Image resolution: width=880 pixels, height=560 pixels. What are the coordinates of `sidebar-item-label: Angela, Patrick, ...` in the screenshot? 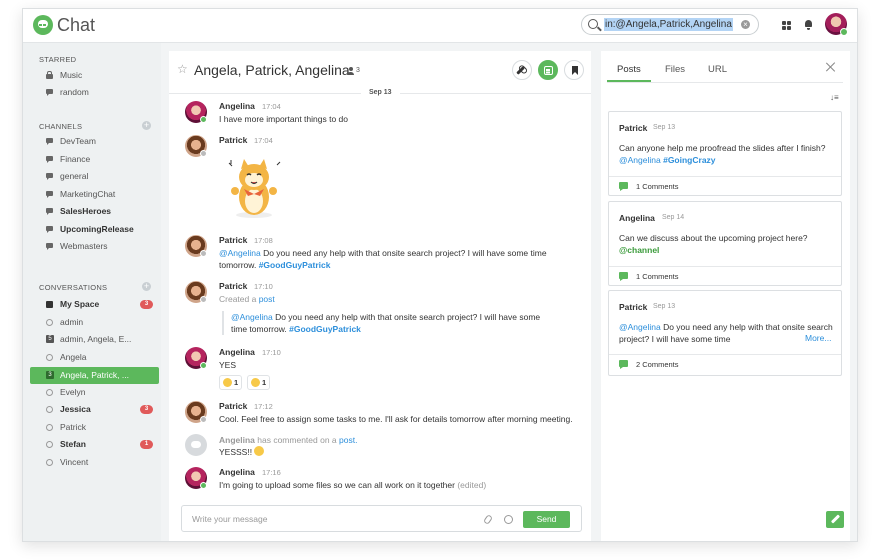 It's located at (94, 375).